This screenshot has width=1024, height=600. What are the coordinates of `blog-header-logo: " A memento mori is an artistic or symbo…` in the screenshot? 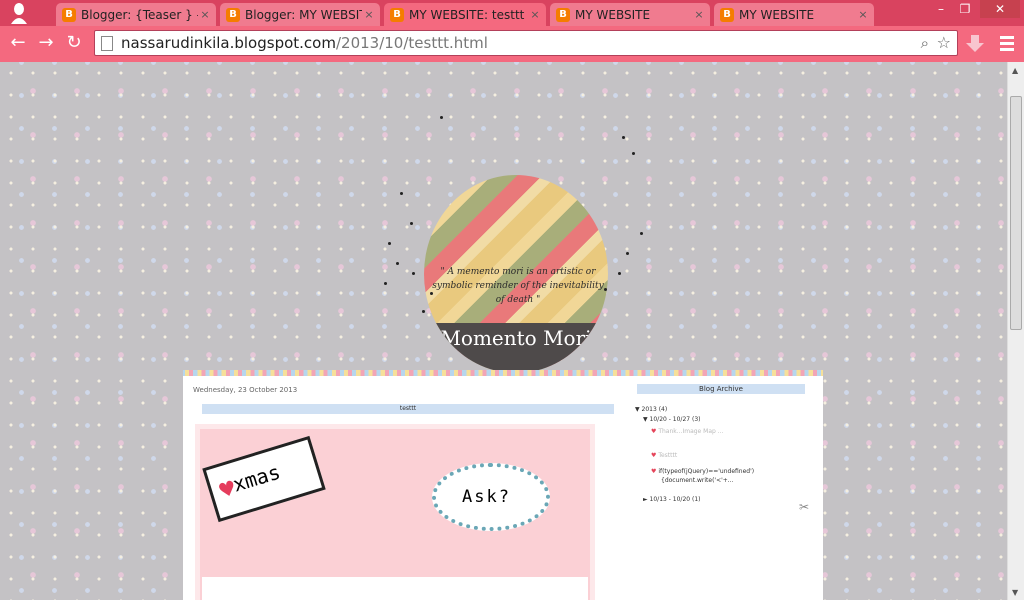 It's located at (516, 274).